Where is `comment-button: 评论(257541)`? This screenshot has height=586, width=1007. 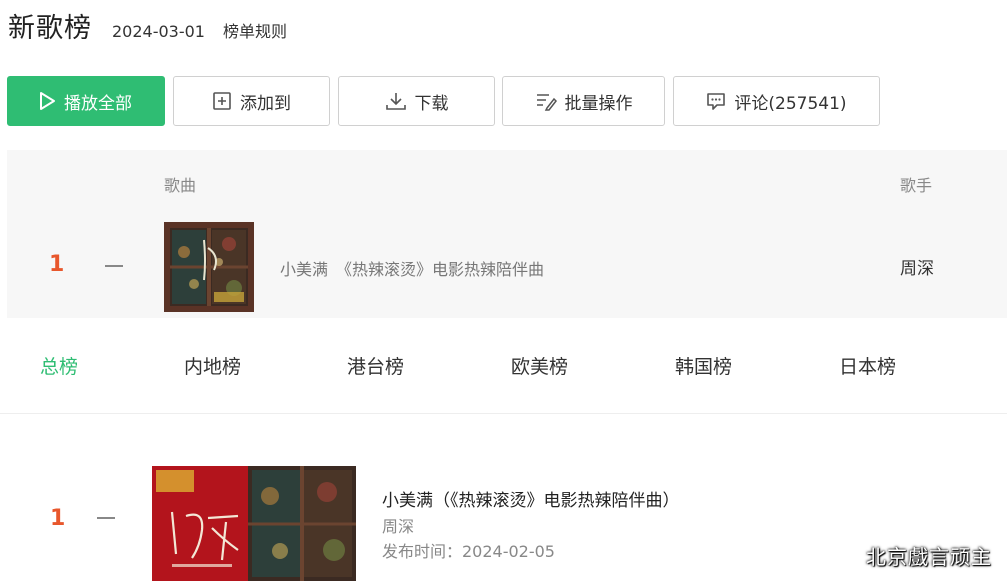
comment-button: 评论(257541) is located at coordinates (776, 101).